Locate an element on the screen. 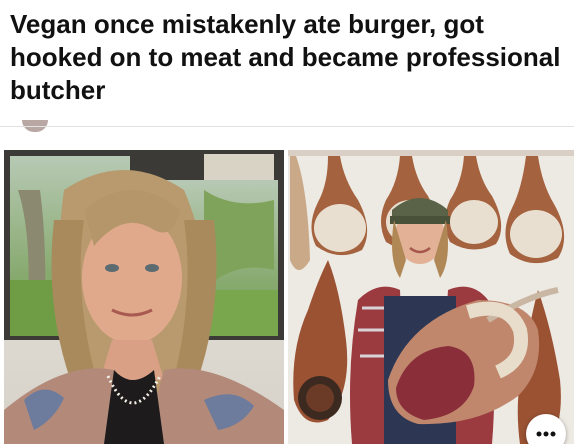  more-dots-icon is located at coordinates (546, 434).